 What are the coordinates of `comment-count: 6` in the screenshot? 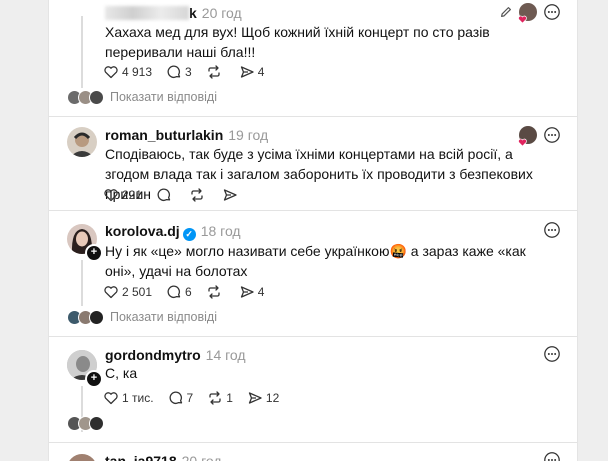 It's located at (188, 292).